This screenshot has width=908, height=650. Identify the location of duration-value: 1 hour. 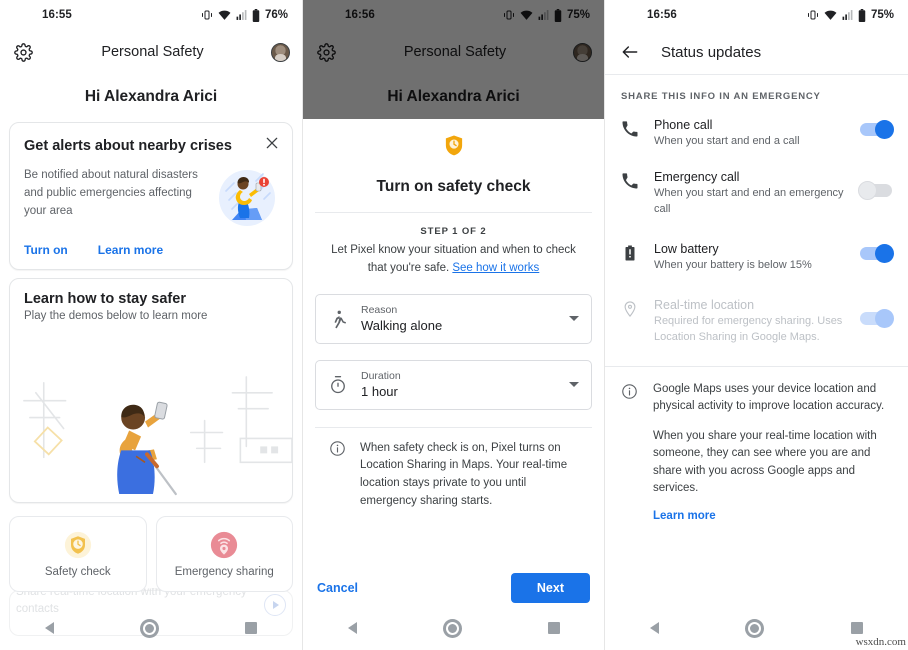
(379, 392).